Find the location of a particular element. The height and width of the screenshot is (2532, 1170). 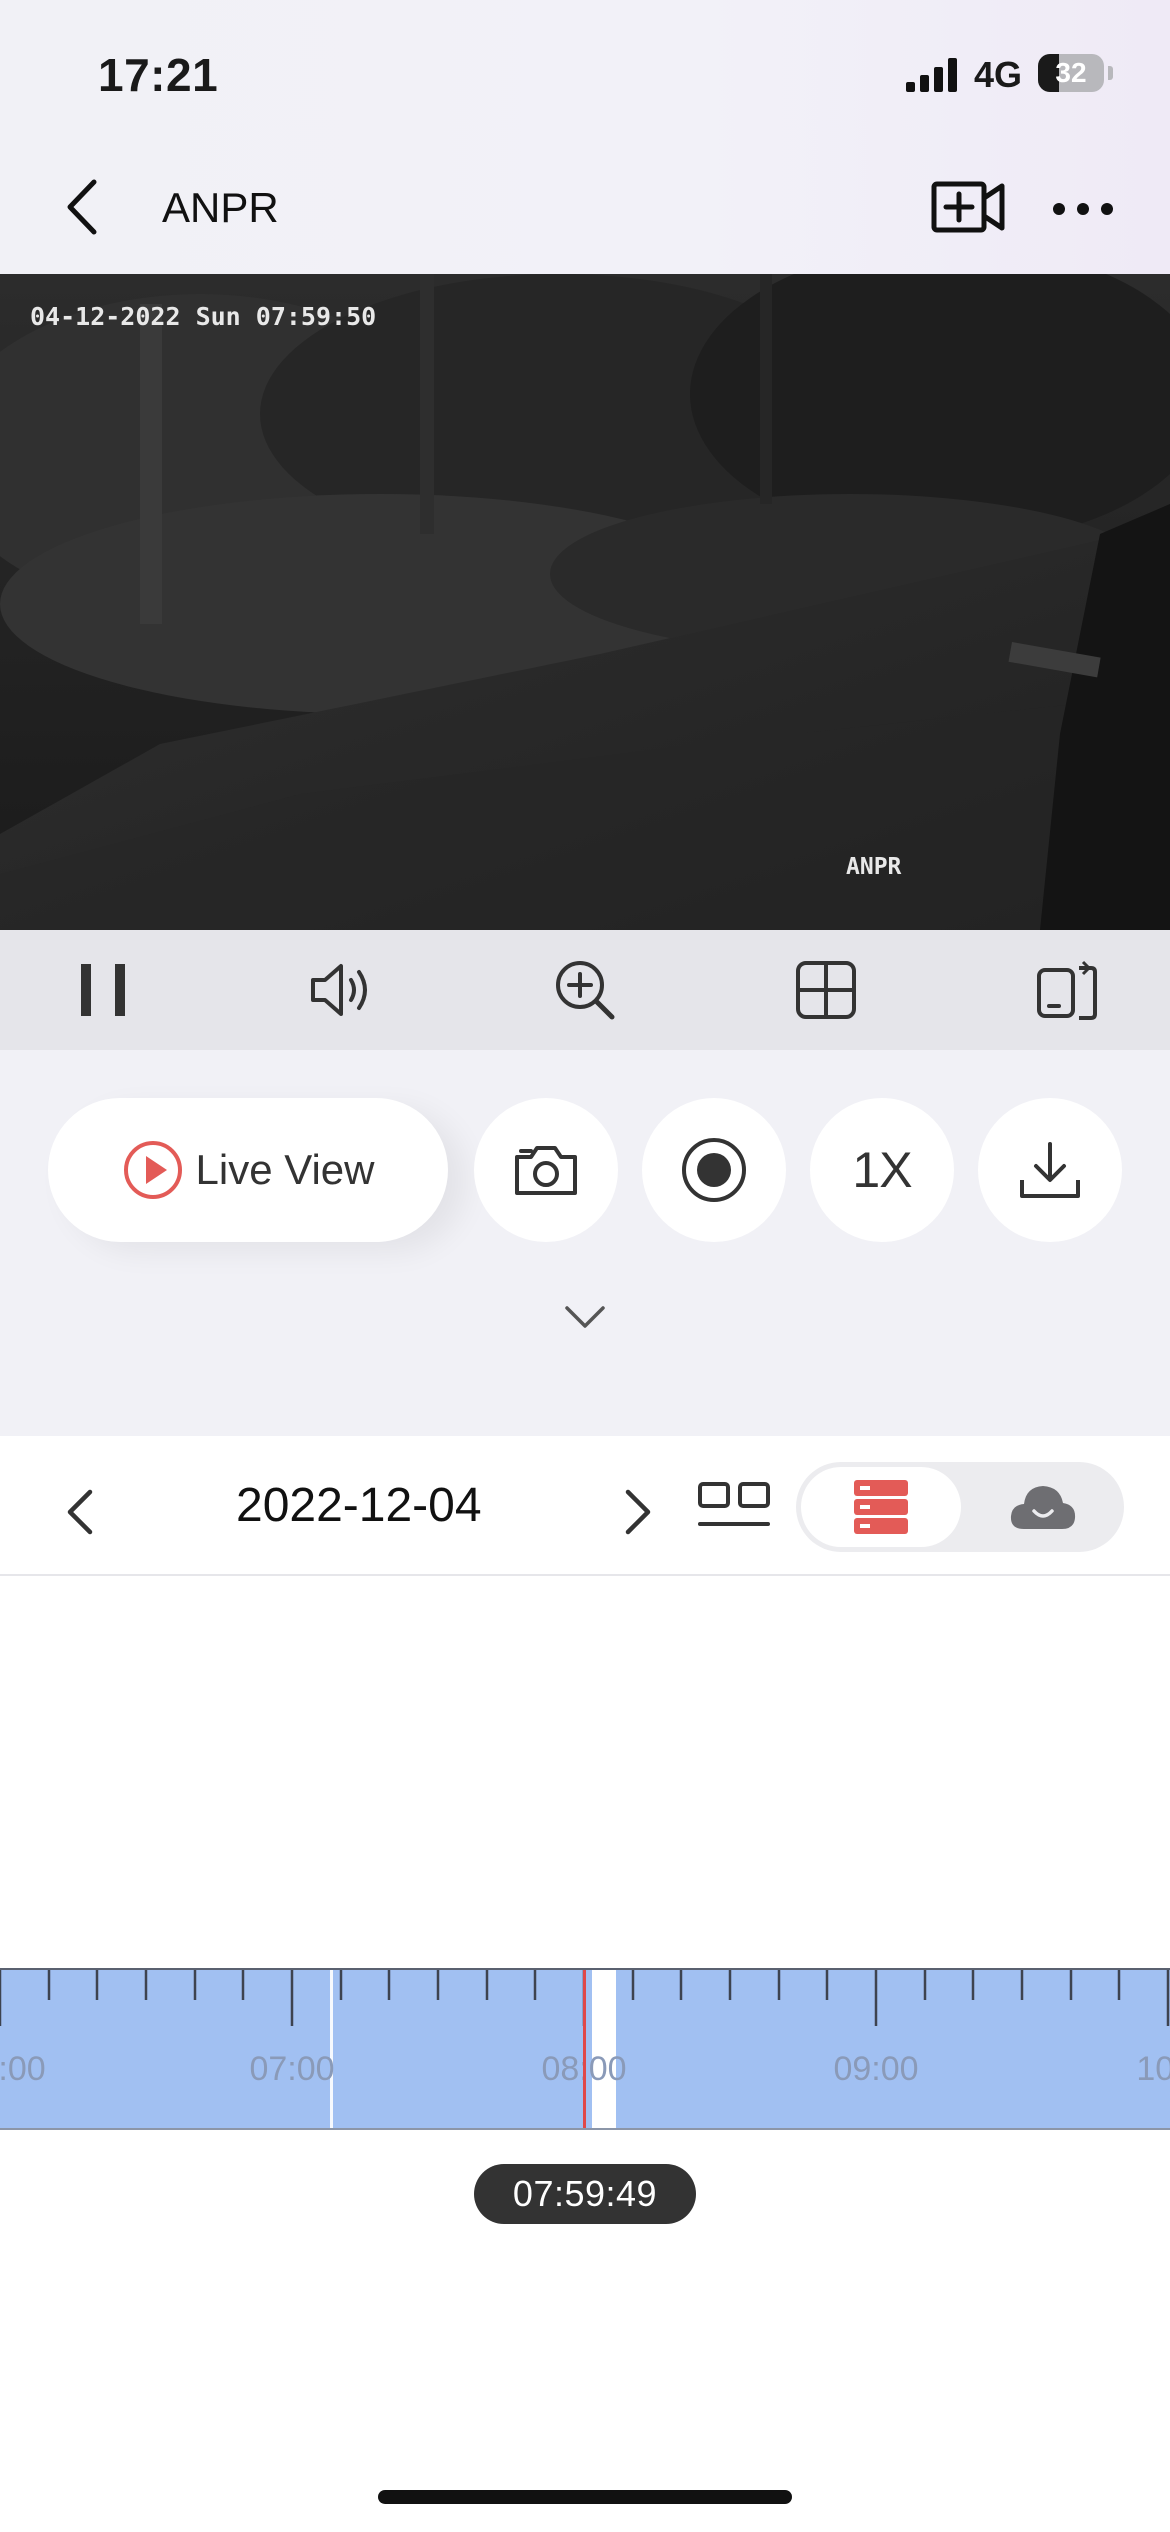

status-bar: 17:21 4G 32 is located at coordinates (585, 75).